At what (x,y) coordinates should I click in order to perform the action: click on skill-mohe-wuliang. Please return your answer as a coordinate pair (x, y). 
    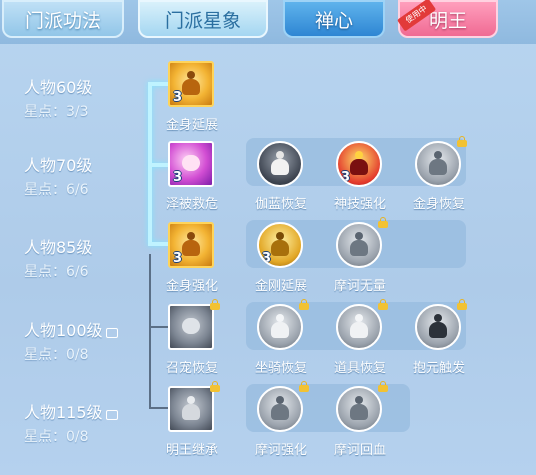
    Looking at the image, I should click on (362, 243).